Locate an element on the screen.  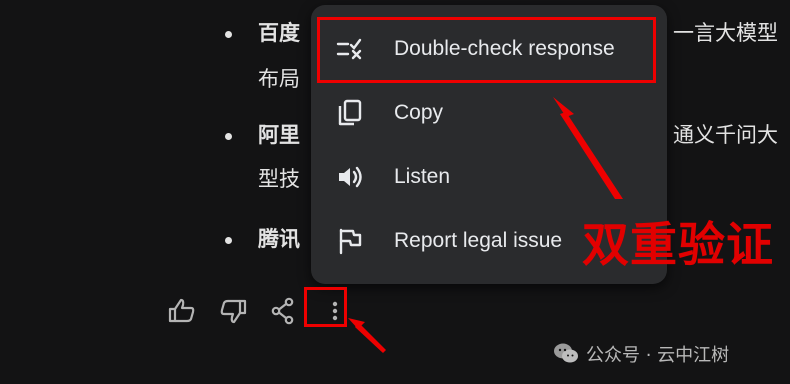
annotation-arrow-lower is located at coordinates (367, 335).